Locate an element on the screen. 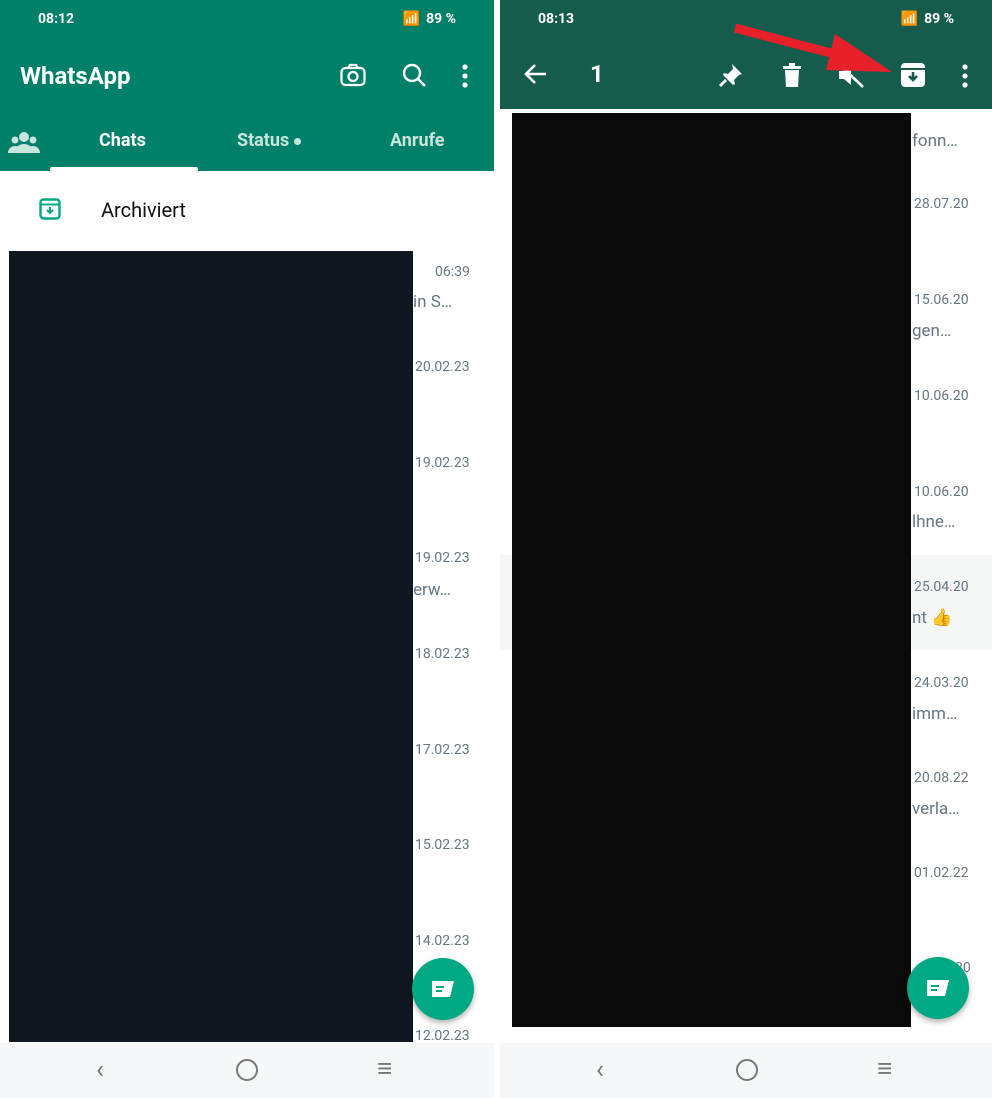  back-arrow-icon is located at coordinates (536, 74).